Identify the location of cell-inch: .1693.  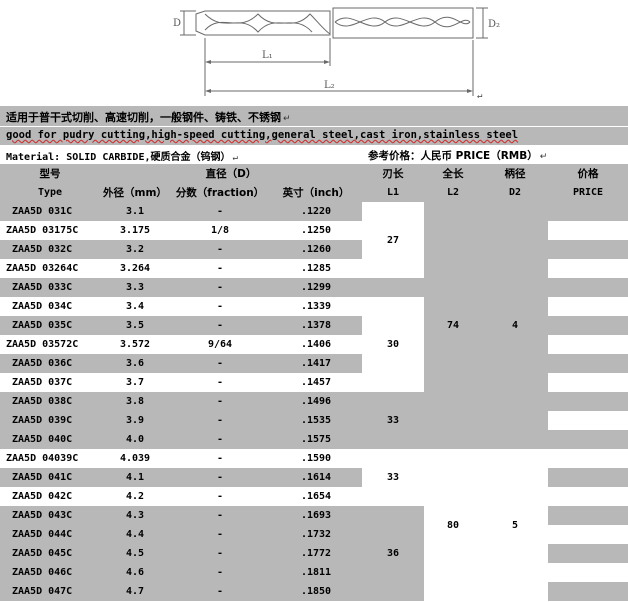
(316, 515).